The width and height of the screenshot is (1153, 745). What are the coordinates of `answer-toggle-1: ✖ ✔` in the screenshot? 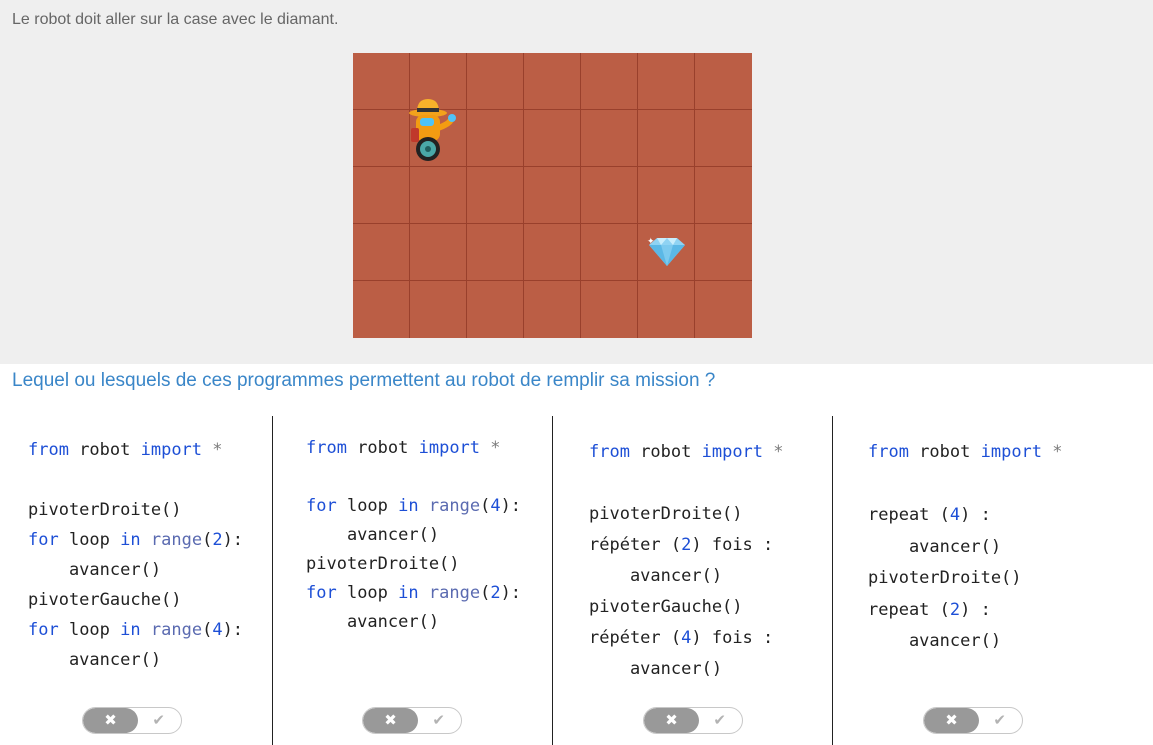 It's located at (132, 720).